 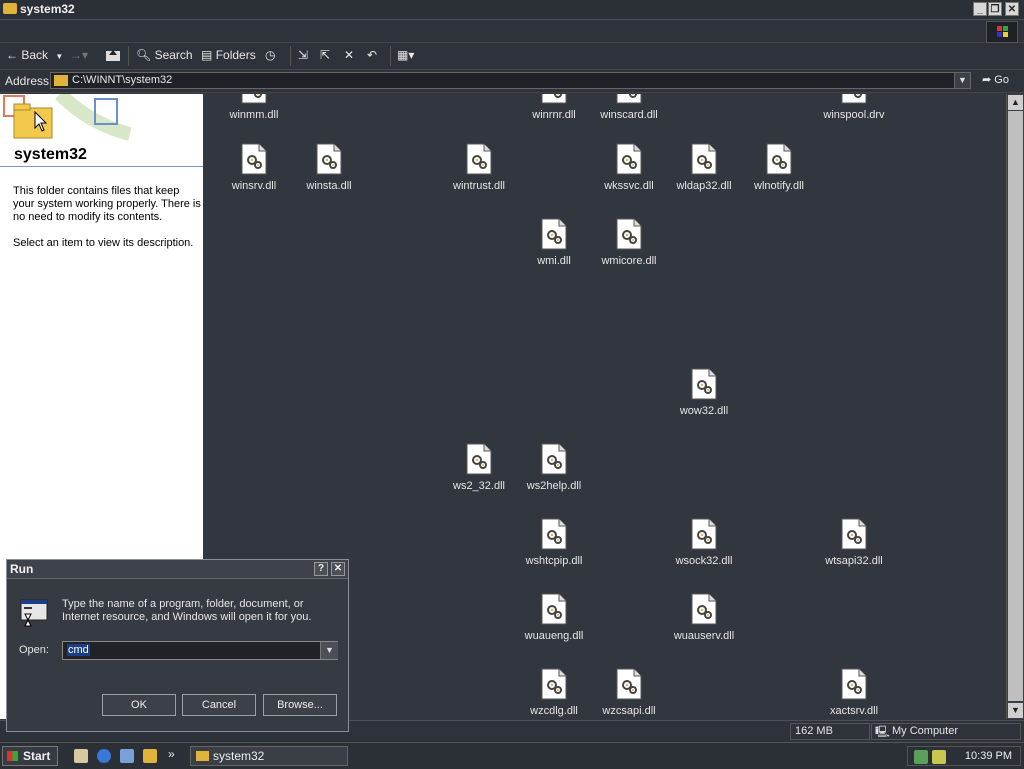 I want to click on taskbar: Start » system32 10:39 PM, so click(x=512, y=755).